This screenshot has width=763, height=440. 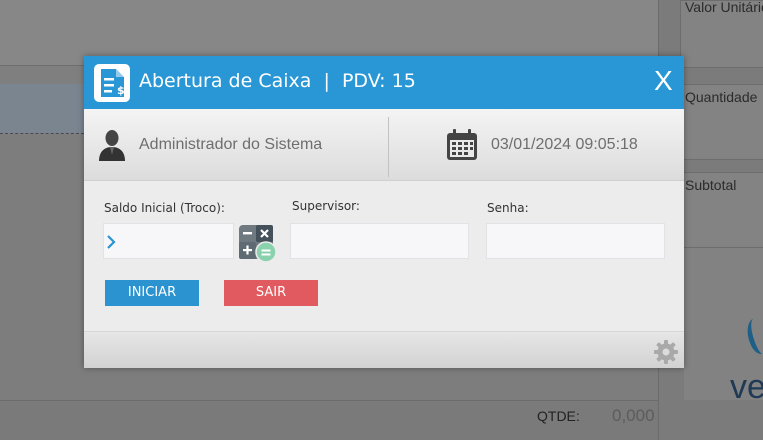 What do you see at coordinates (558, 416) in the screenshot?
I see `qtde-label: QTDE:` at bounding box center [558, 416].